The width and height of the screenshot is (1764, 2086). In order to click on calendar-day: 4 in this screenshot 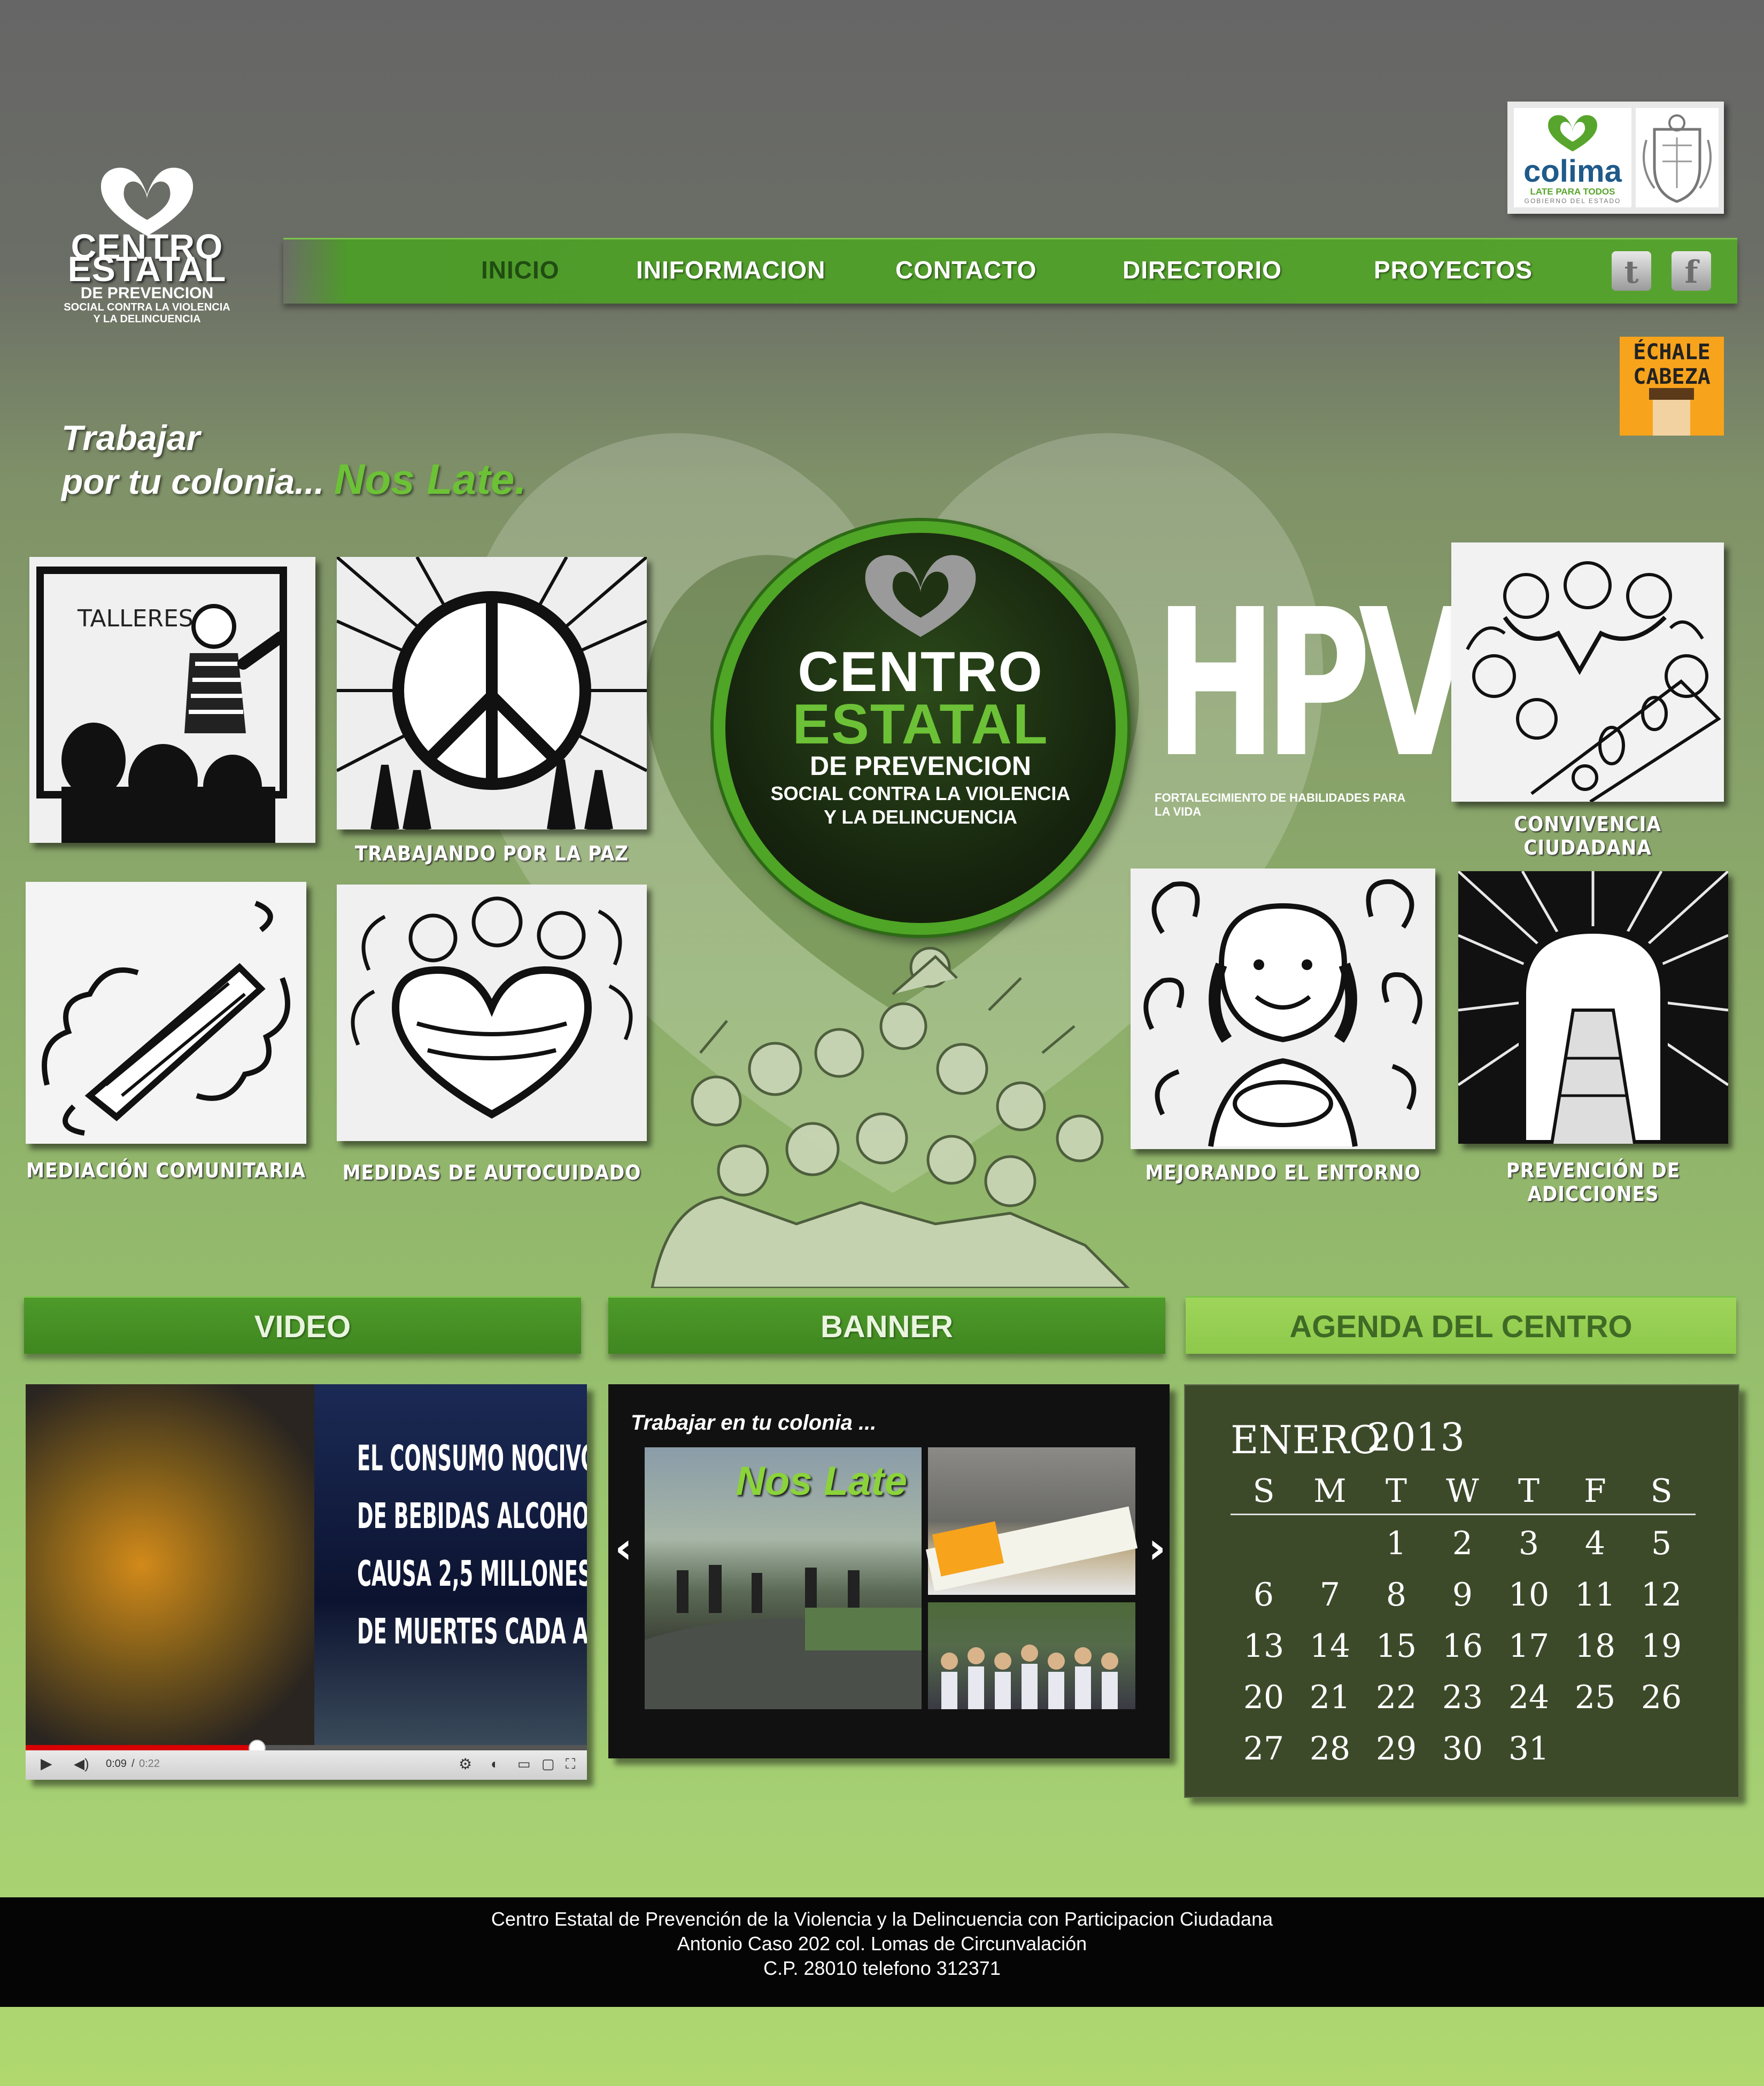, I will do `click(1595, 1544)`.